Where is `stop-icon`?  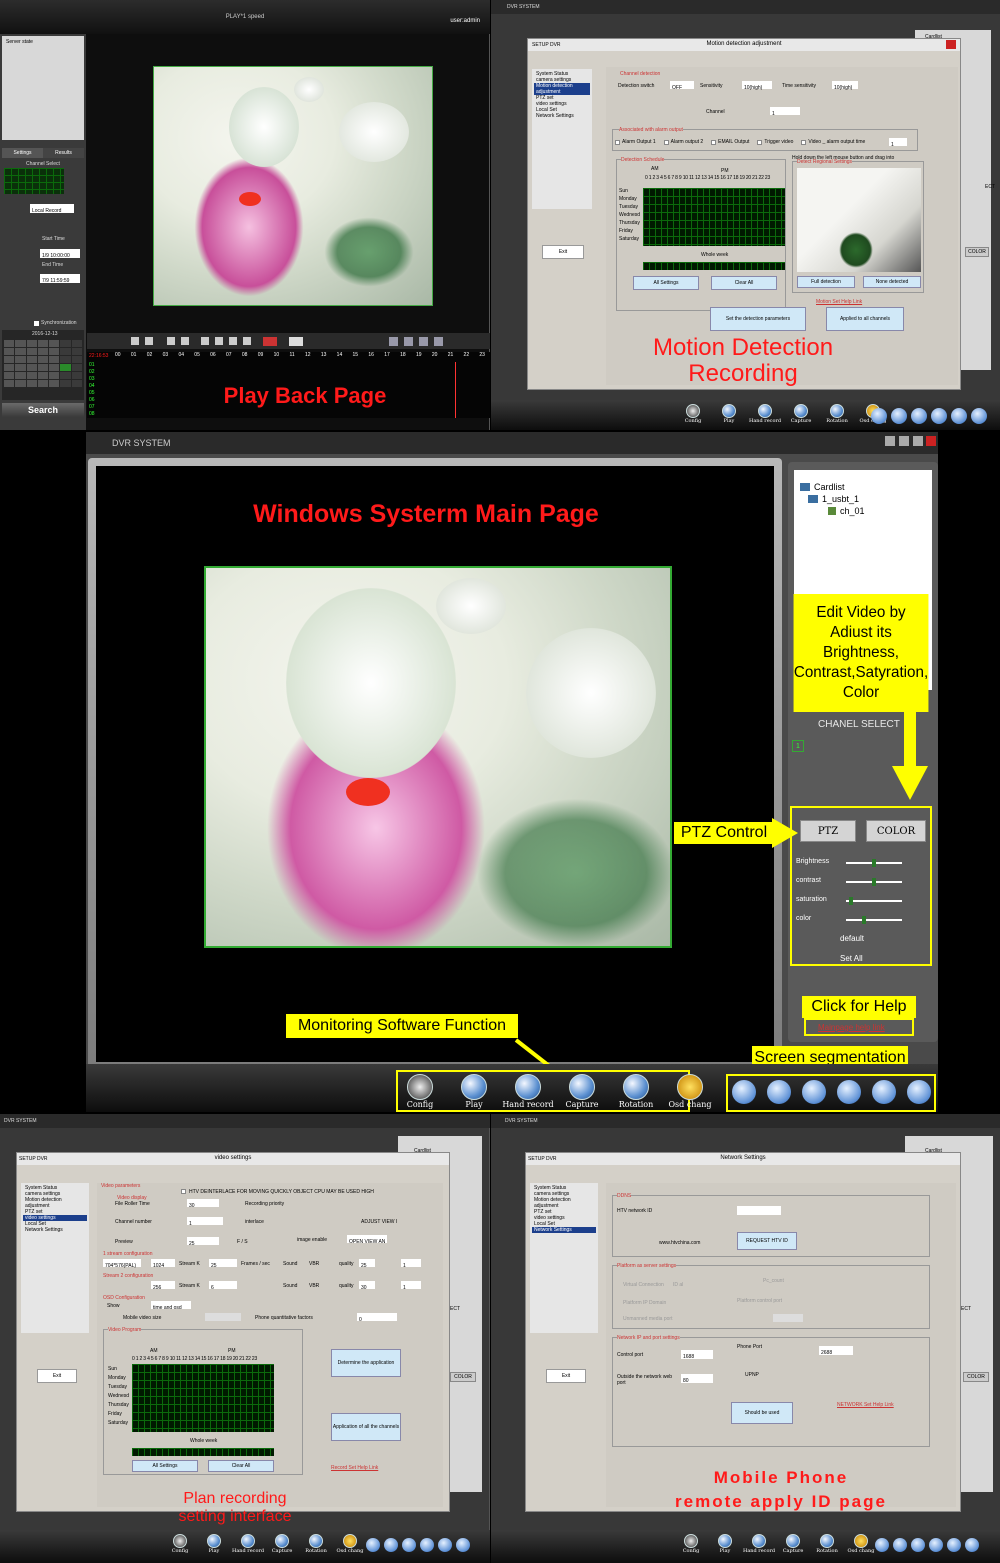
stop-icon is located at coordinates (205, 341).